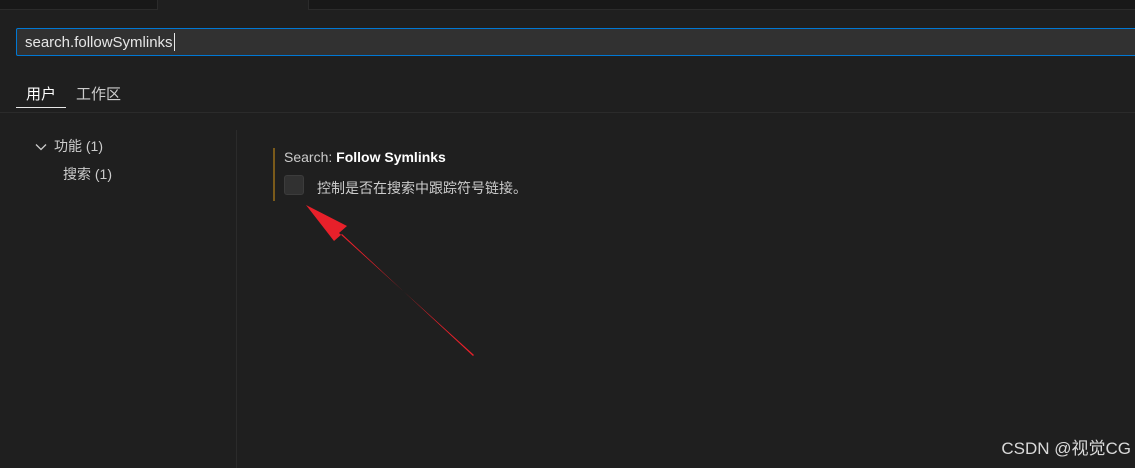 This screenshot has width=1135, height=468. What do you see at coordinates (294, 185) in the screenshot?
I see `follow-symlinks-checkbox` at bounding box center [294, 185].